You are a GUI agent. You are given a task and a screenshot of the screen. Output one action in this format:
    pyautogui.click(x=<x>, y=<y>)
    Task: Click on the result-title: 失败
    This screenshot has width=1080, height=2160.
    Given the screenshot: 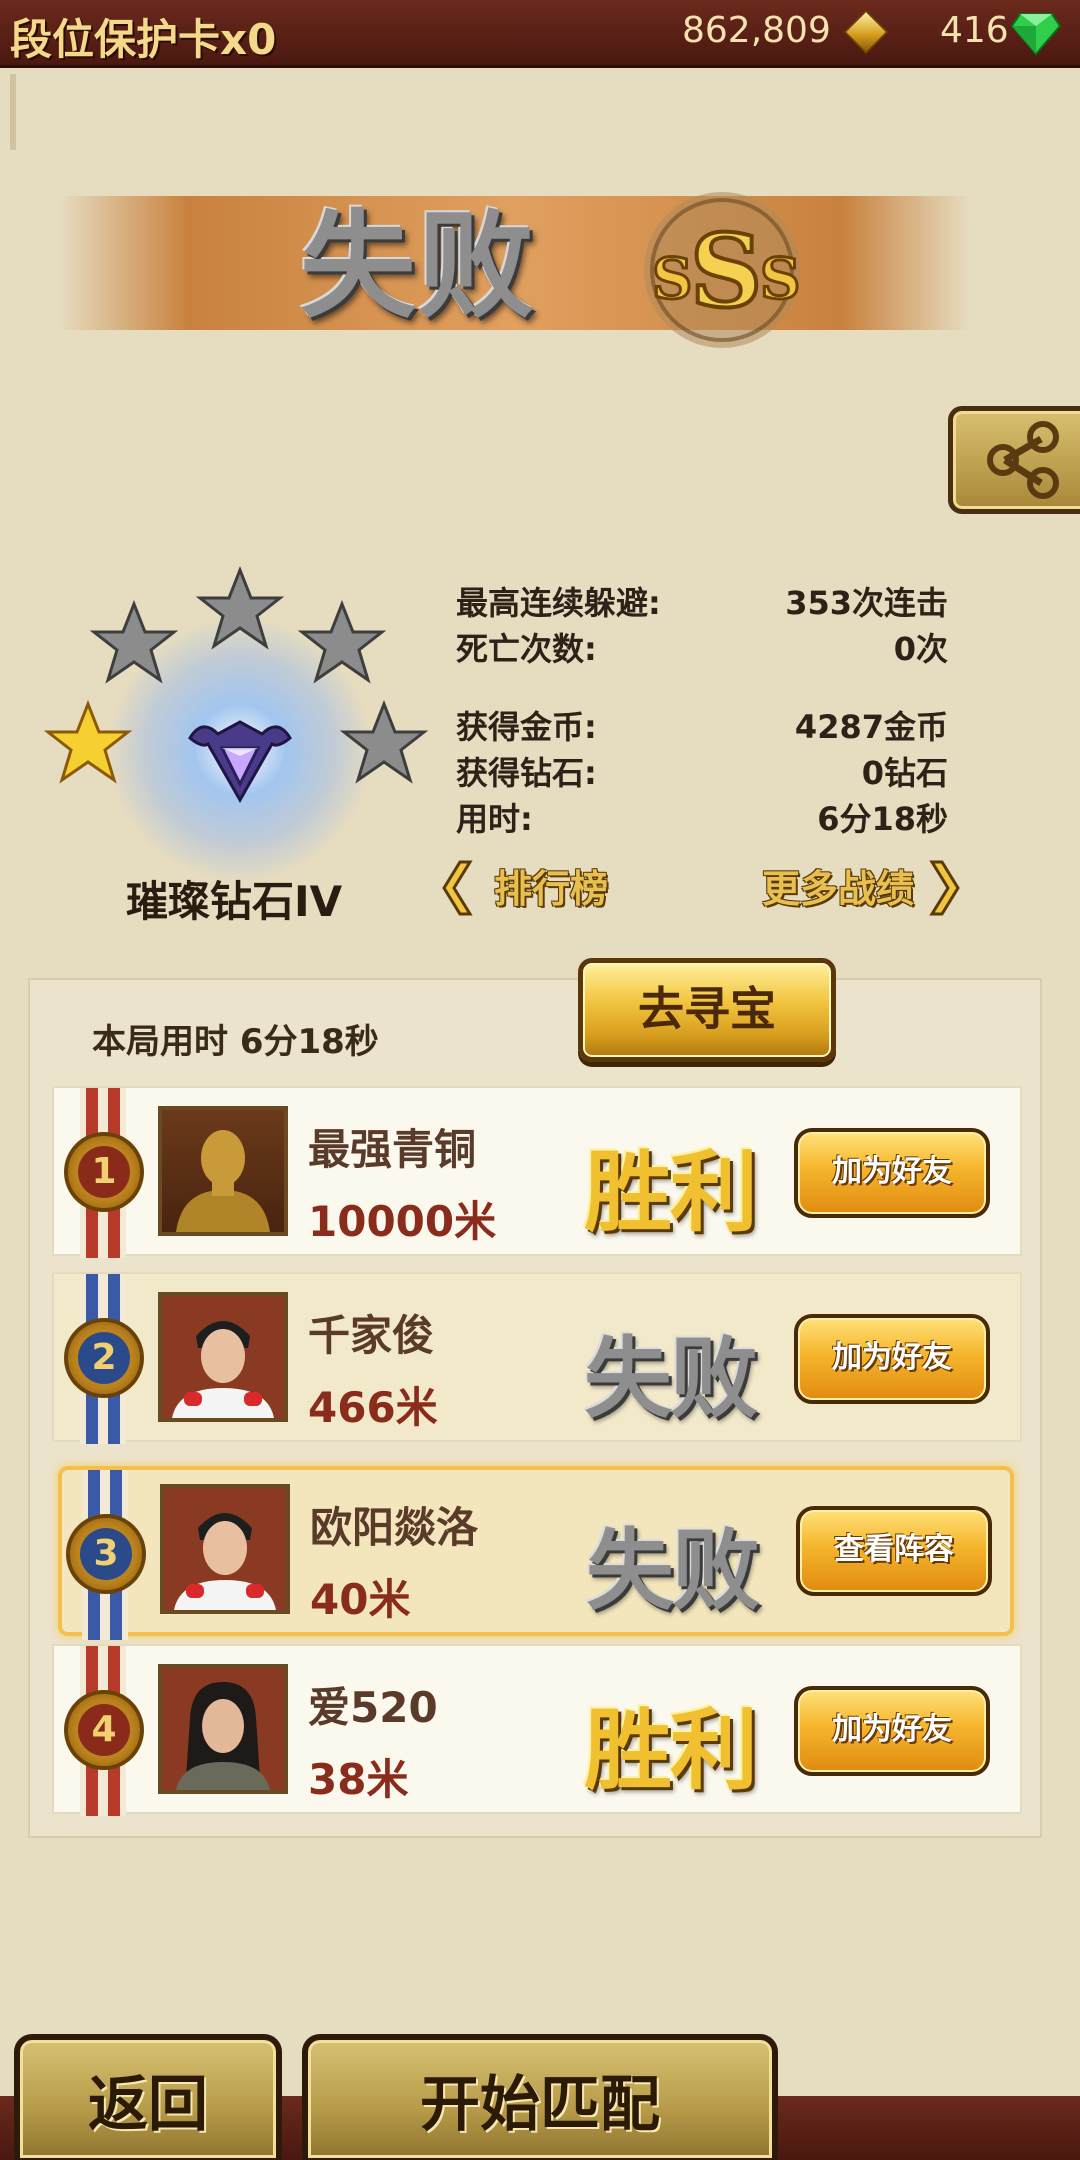 What is the action you would take?
    pyautogui.click(x=418, y=266)
    